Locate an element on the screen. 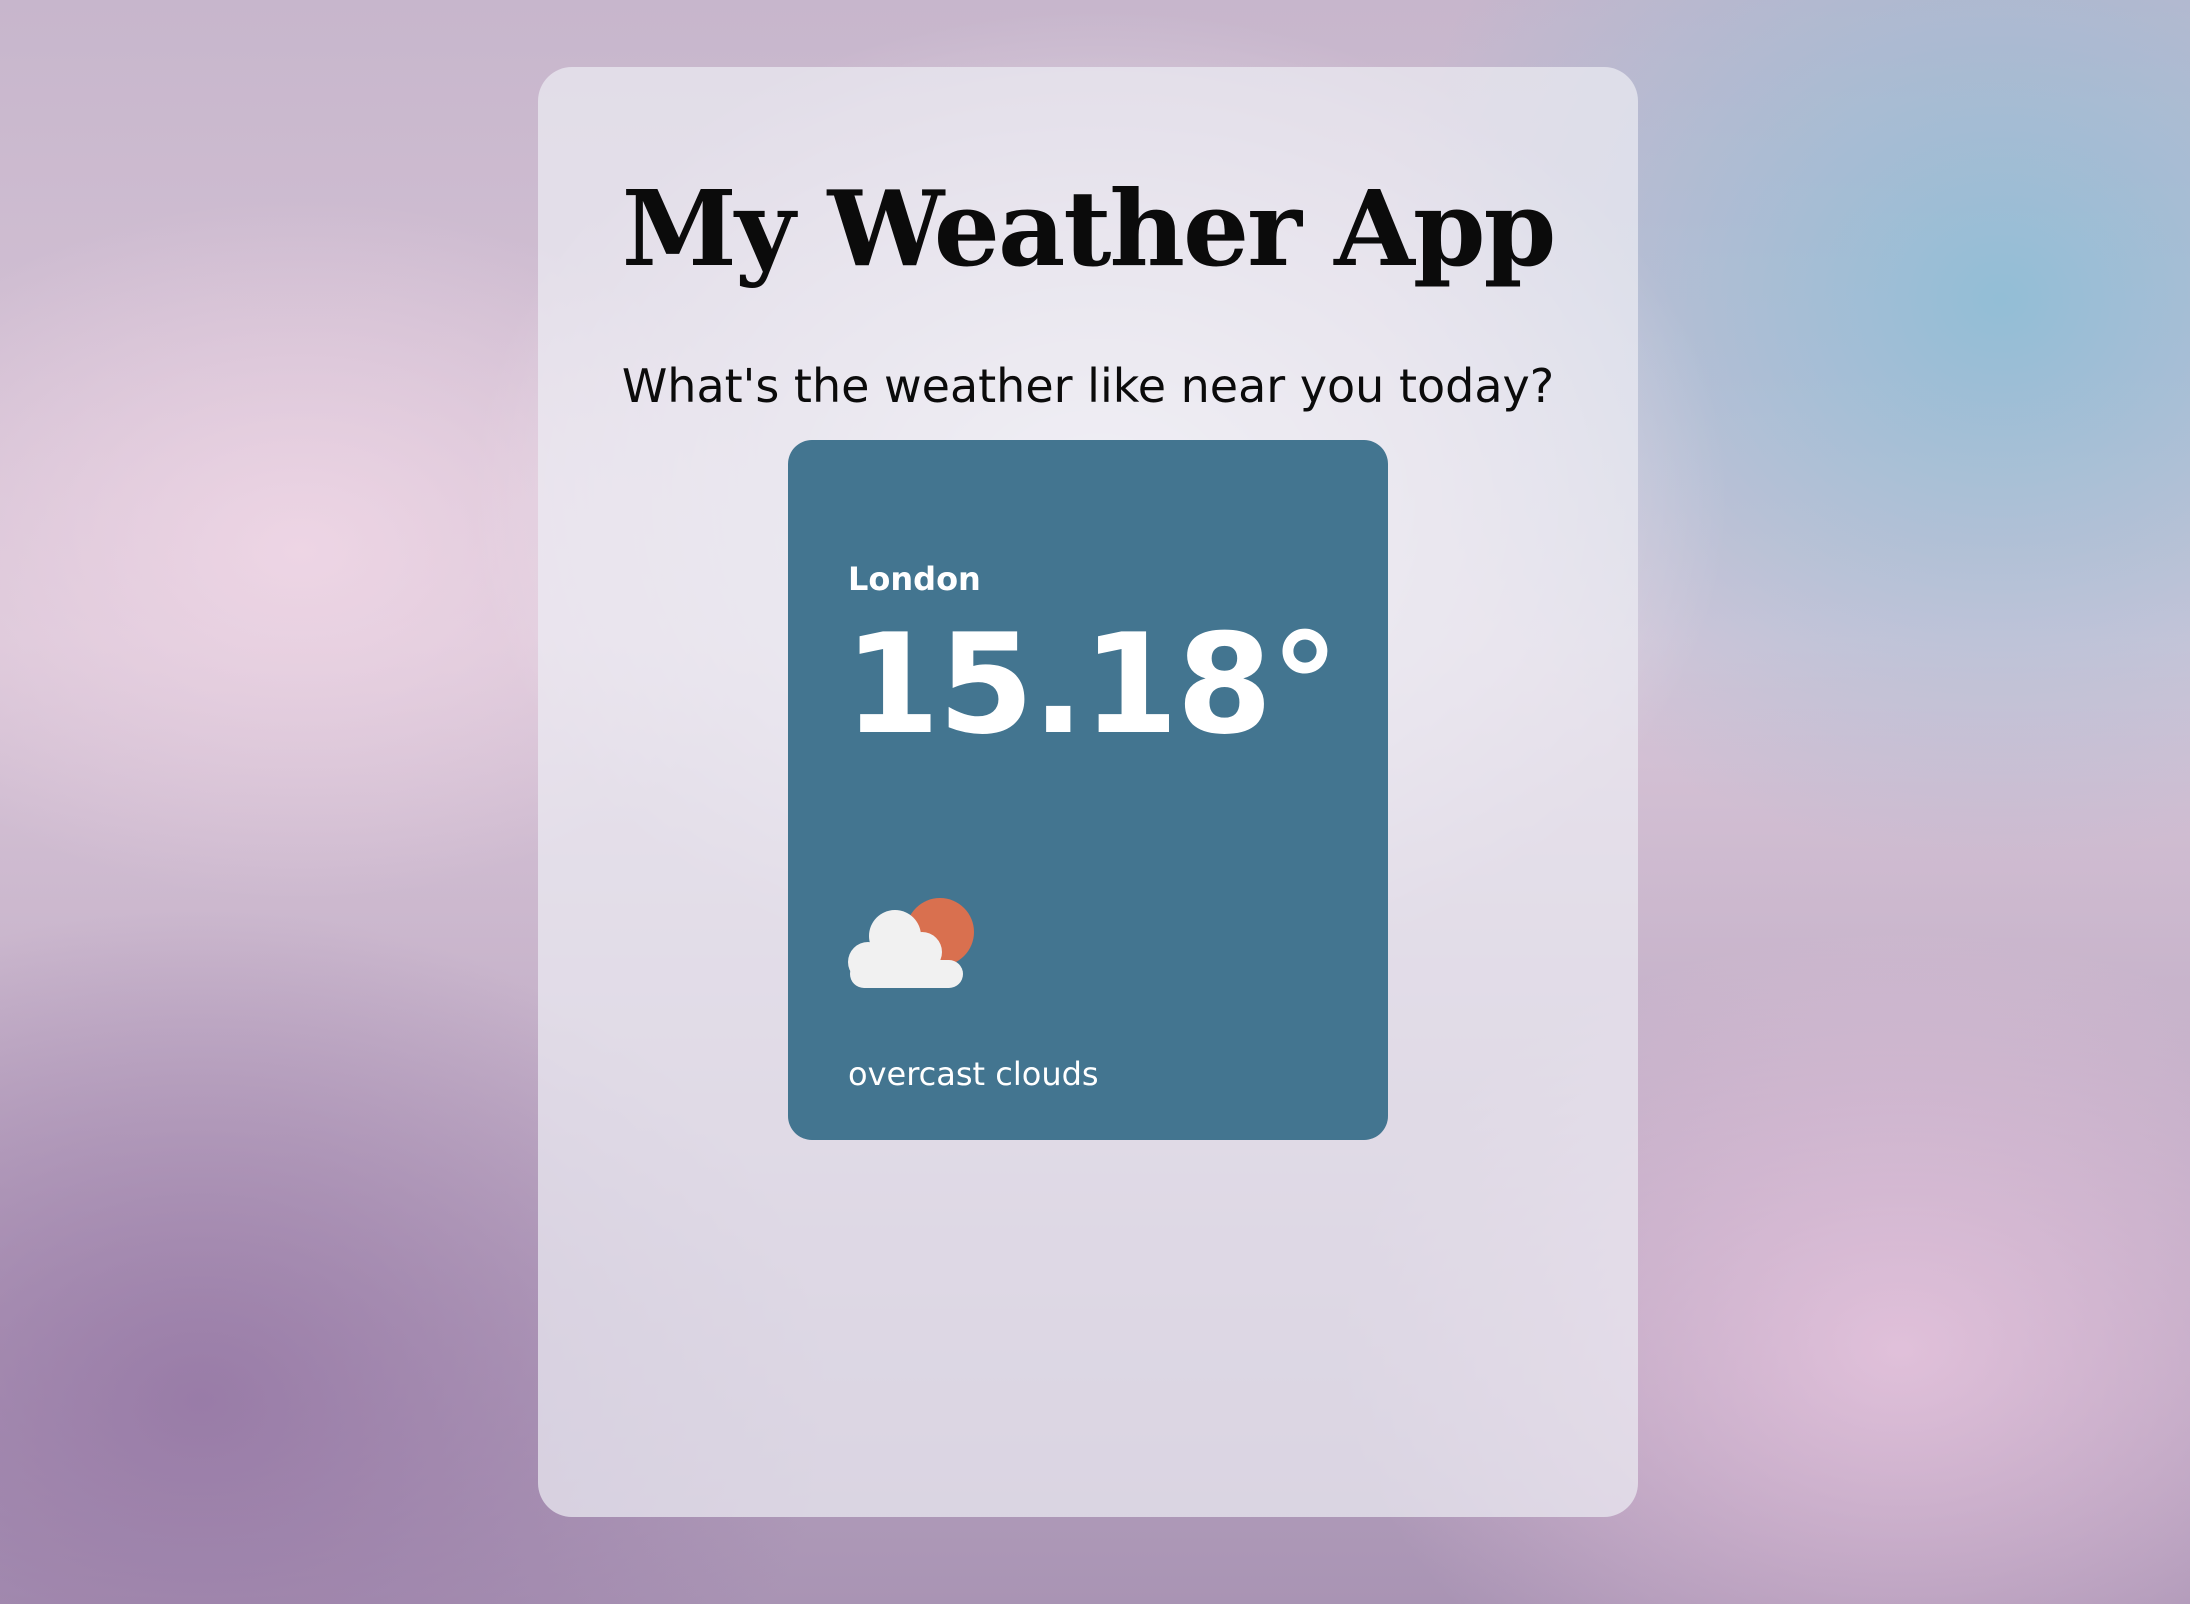  weather-description: overcast clouds is located at coordinates (973, 1074).